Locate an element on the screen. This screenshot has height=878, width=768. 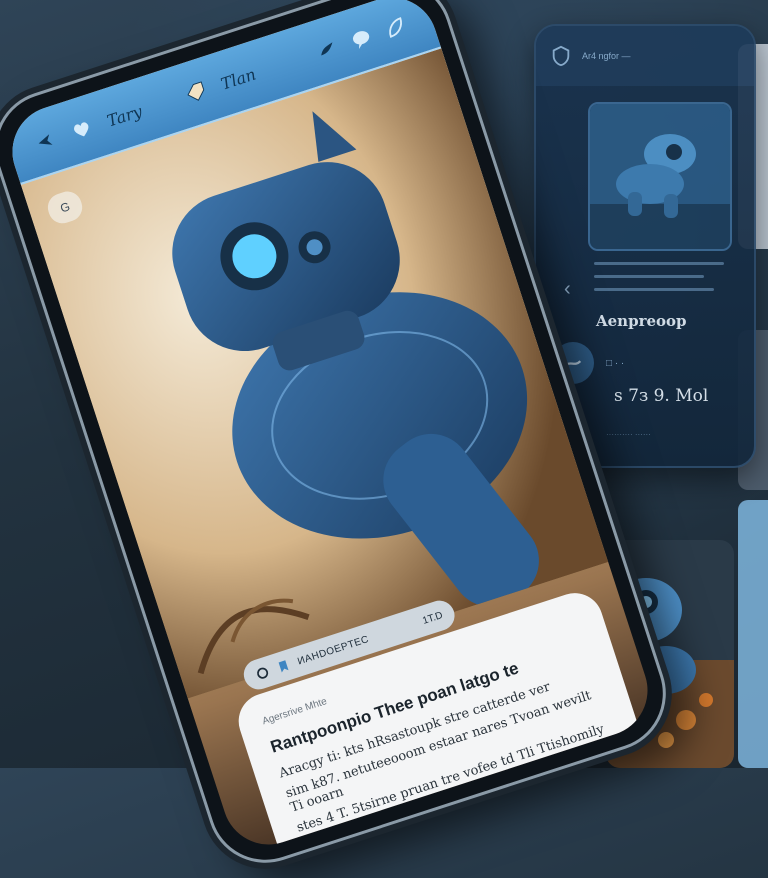
app-title: Tary is located at coordinates (124, 116).